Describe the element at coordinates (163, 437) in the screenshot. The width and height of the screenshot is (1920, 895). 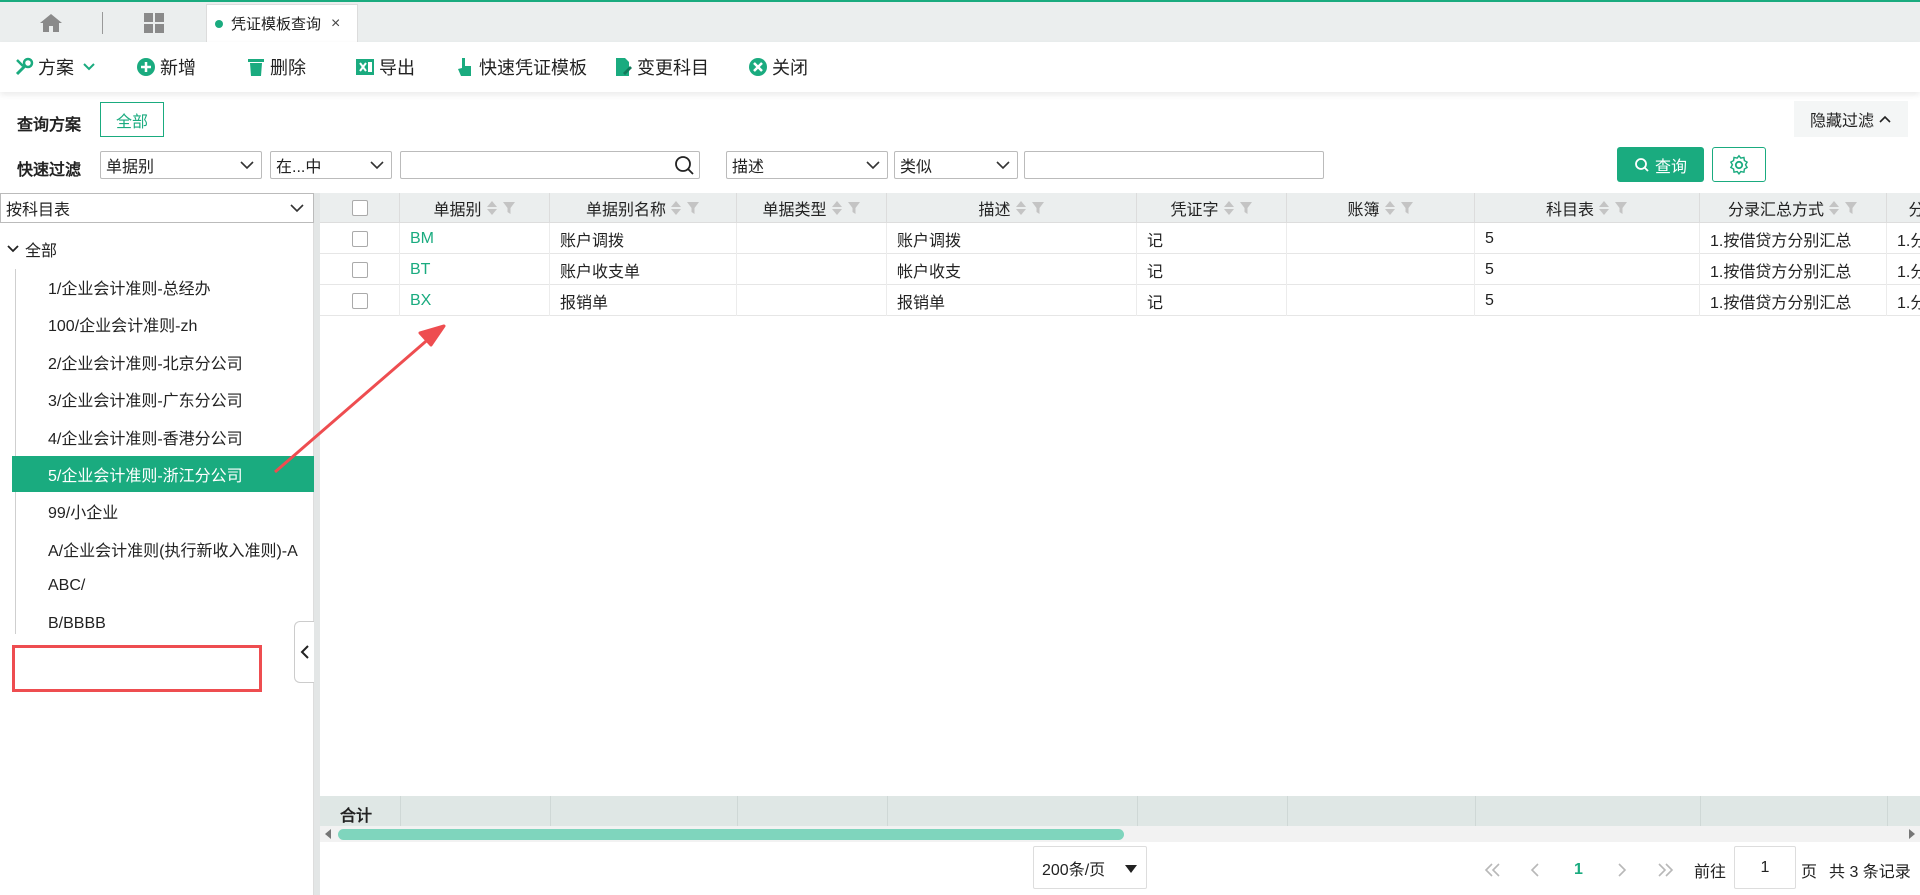
I see `tree-item: 4/企业会计准则-香港分公司` at that location.